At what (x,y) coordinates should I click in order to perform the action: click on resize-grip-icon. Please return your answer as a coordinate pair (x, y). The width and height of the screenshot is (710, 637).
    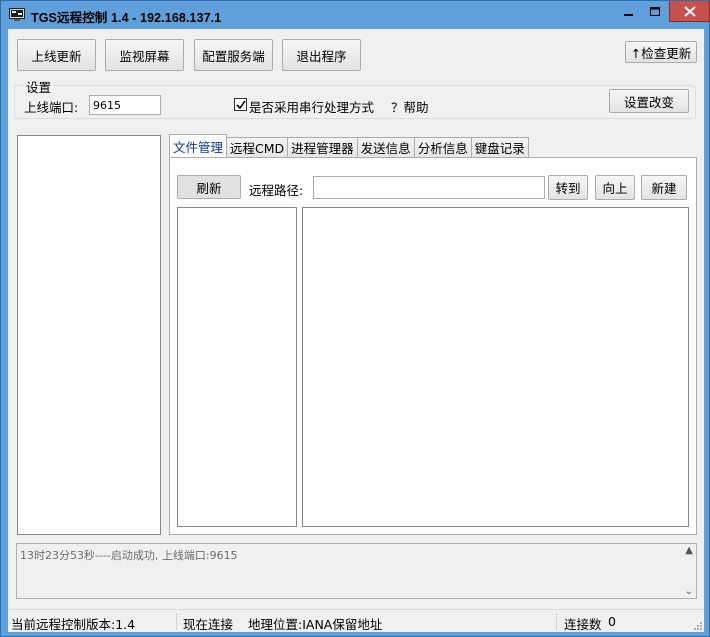
    Looking at the image, I should click on (698, 626).